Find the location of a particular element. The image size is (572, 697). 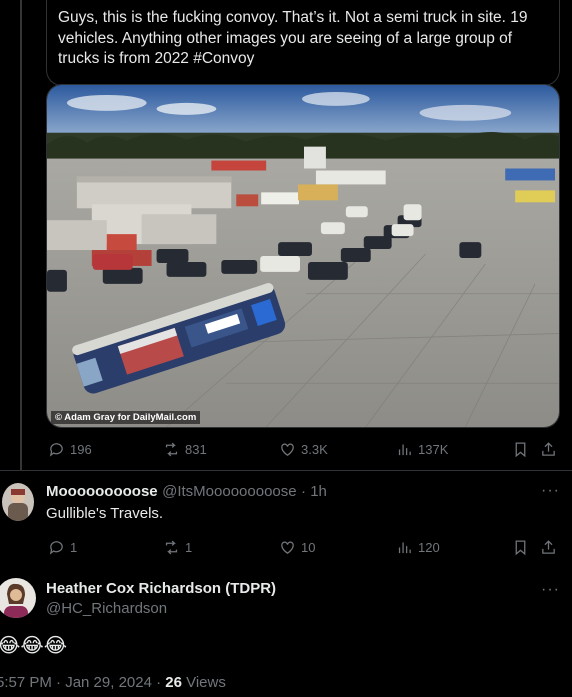

views-count: 137K is located at coordinates (433, 449).